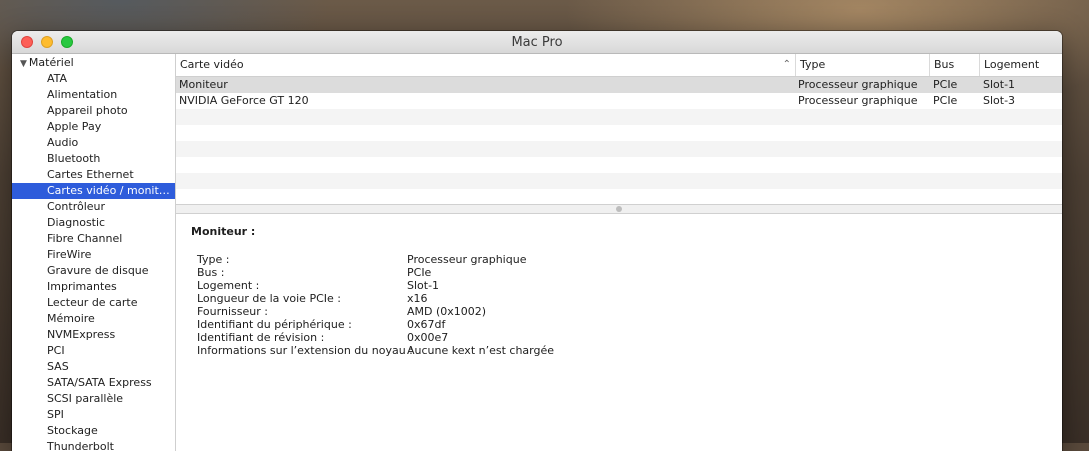 Image resolution: width=1089 pixels, height=451 pixels. What do you see at coordinates (274, 324) in the screenshot?
I see `property-label: Identifiant du périphérique :` at bounding box center [274, 324].